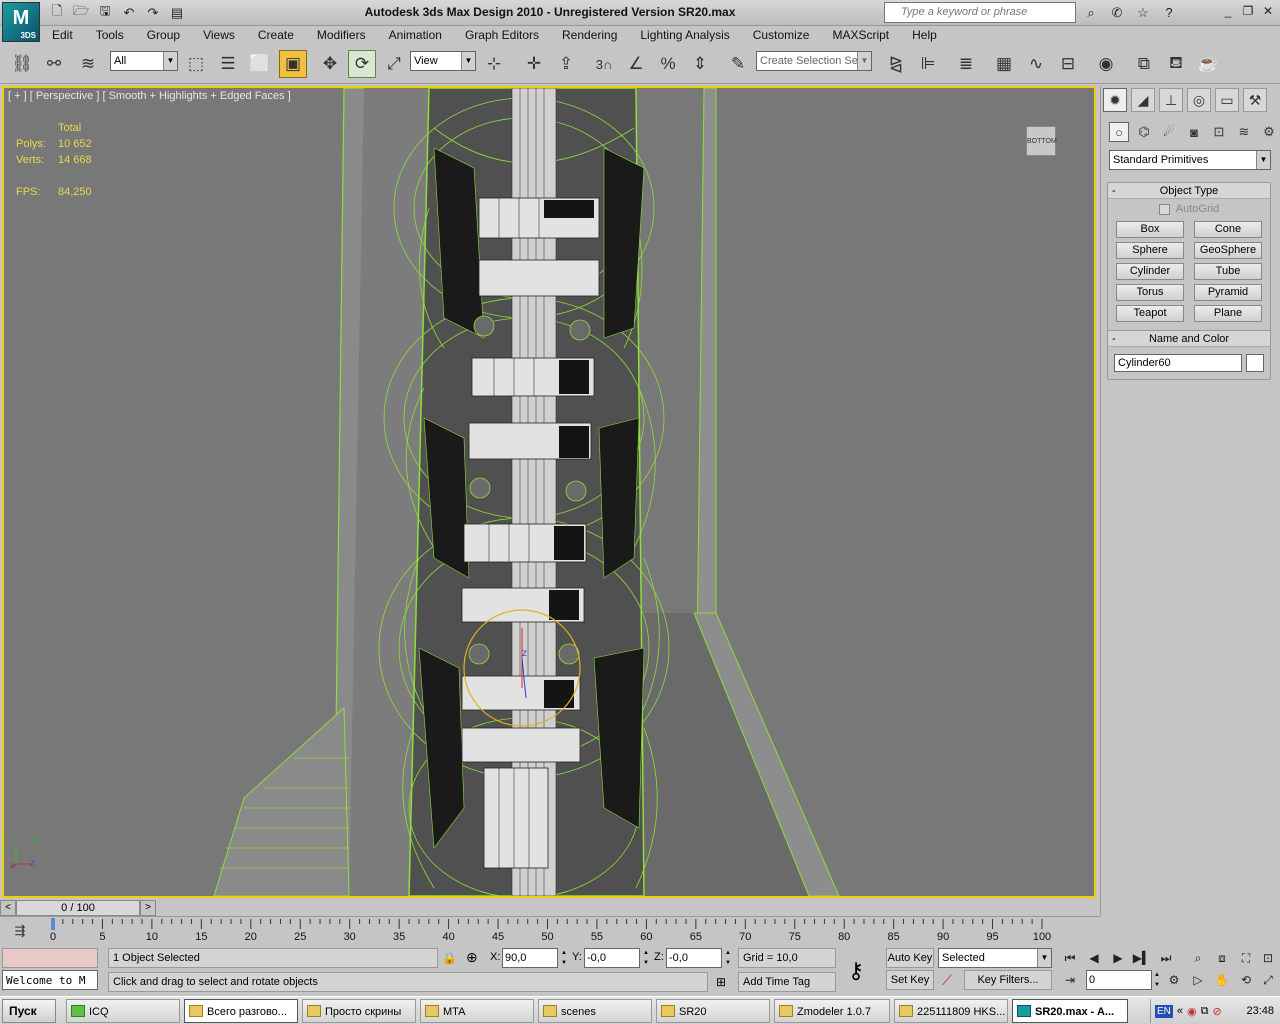 This screenshot has width=1280, height=1024. What do you see at coordinates (1169, 12) in the screenshot?
I see `help-icon: ?` at bounding box center [1169, 12].